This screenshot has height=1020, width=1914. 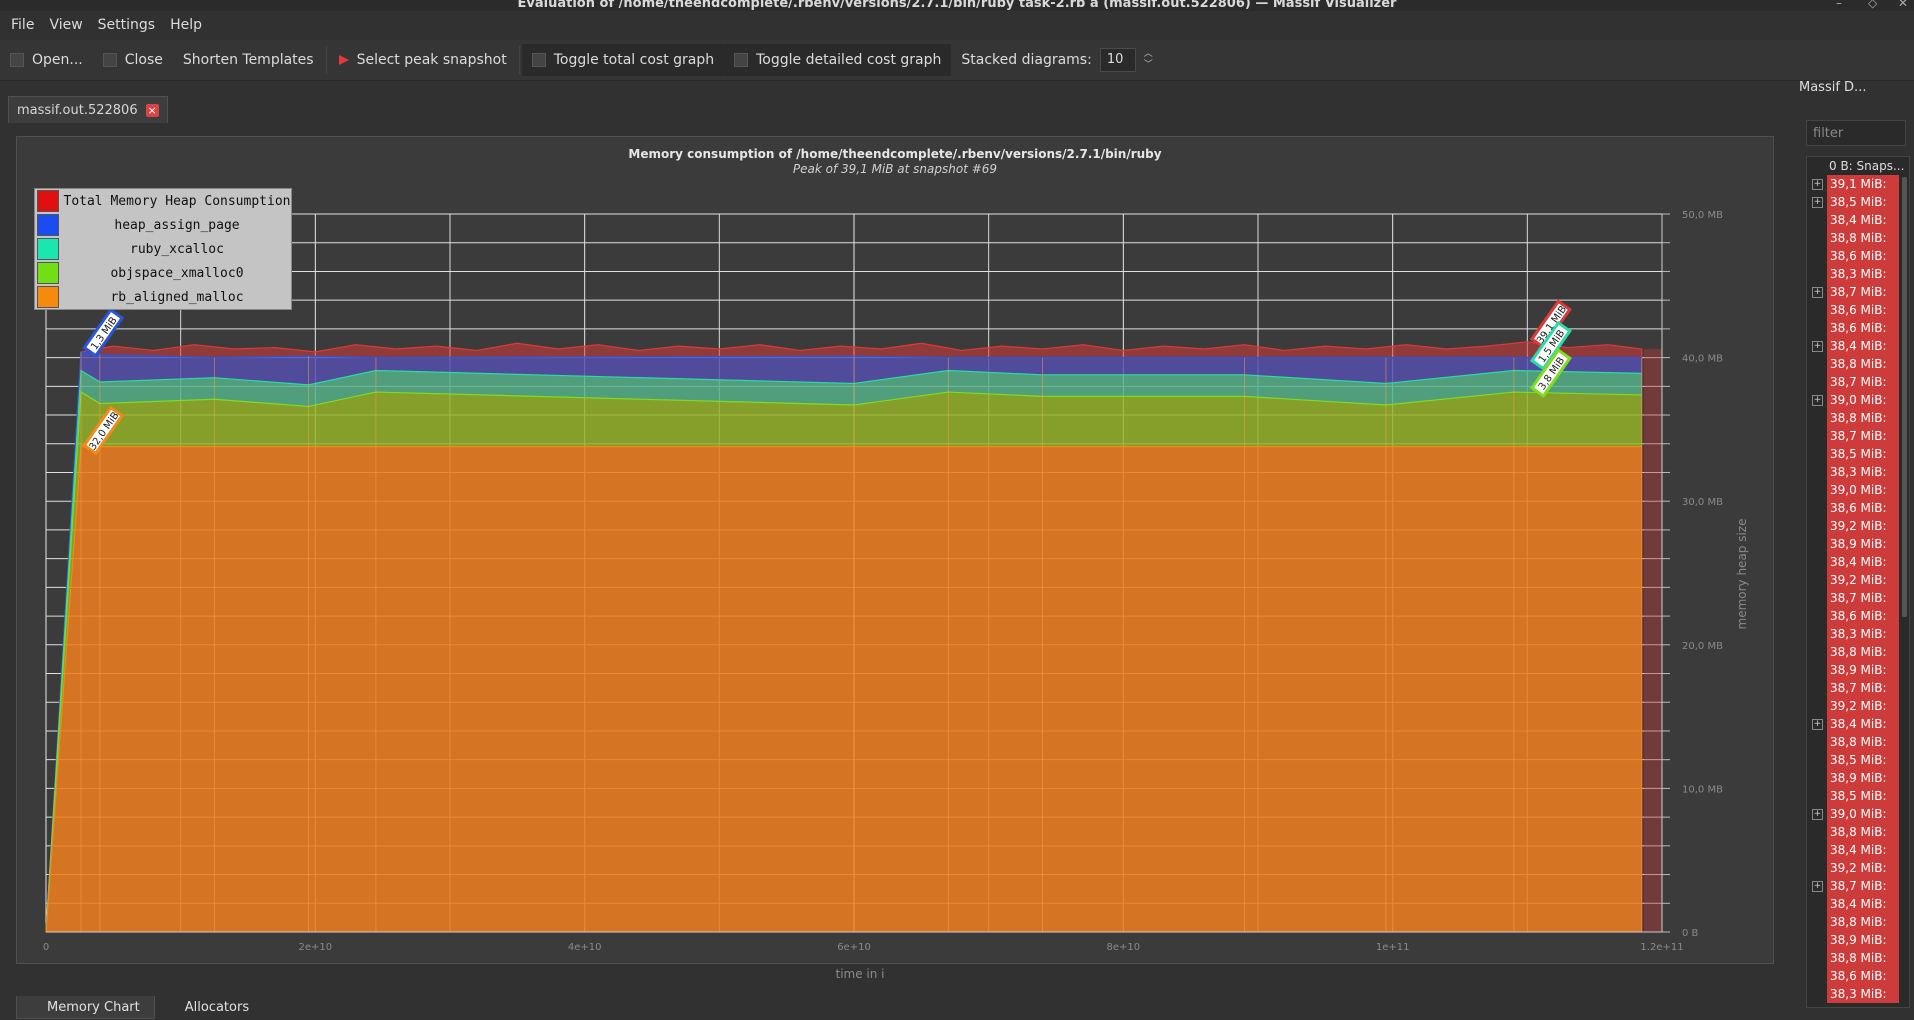 I want to click on shorten-templates-button: Shorten Templates, so click(x=248, y=60).